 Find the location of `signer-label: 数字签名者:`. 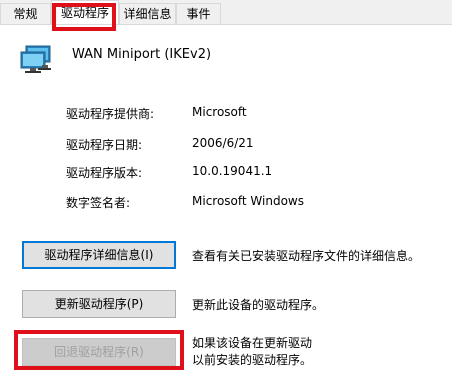

signer-label: 数字签名者: is located at coordinates (98, 203).